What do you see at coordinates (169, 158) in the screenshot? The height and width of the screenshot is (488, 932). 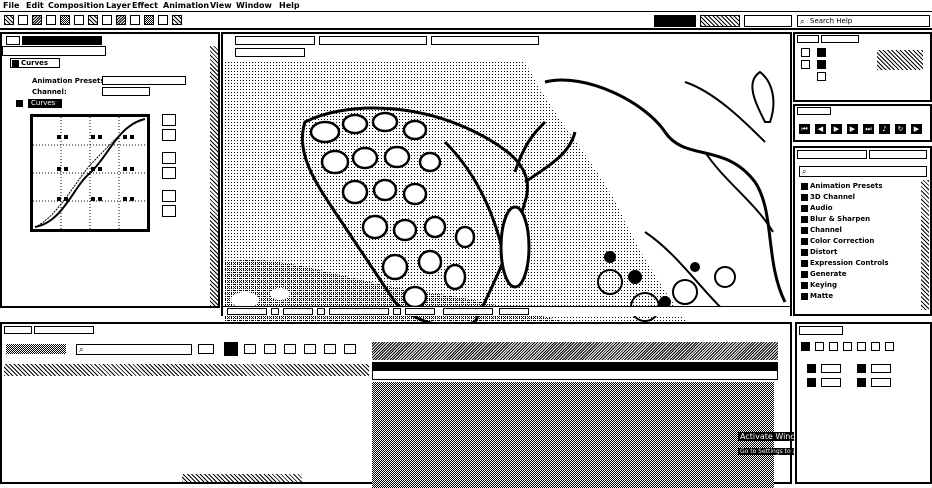 I see `open-curve-button` at bounding box center [169, 158].